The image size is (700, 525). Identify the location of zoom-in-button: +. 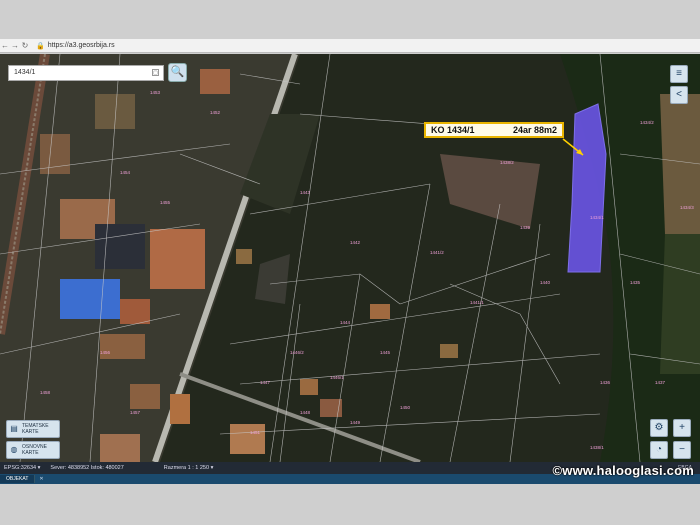
(682, 428).